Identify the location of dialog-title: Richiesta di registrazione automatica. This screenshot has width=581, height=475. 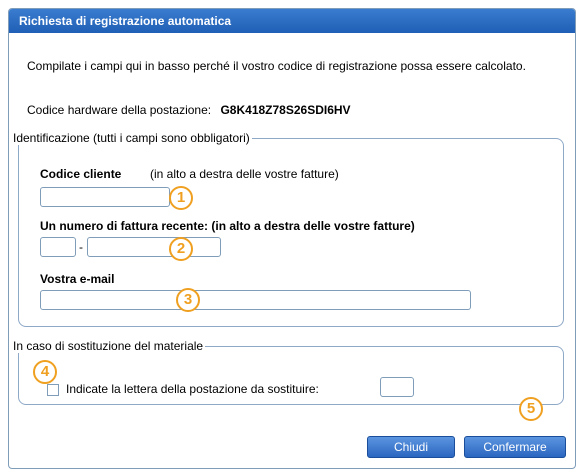
(292, 21).